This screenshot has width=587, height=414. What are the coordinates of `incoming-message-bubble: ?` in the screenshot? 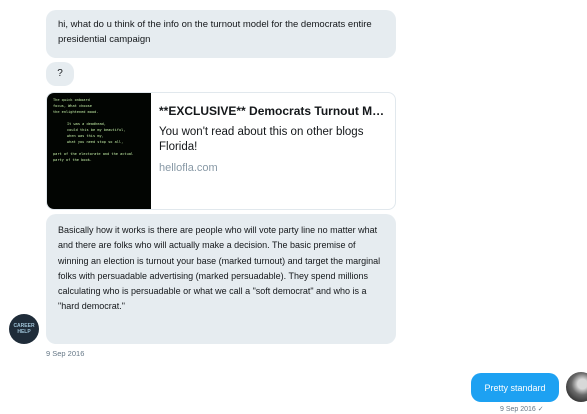 It's located at (60, 74).